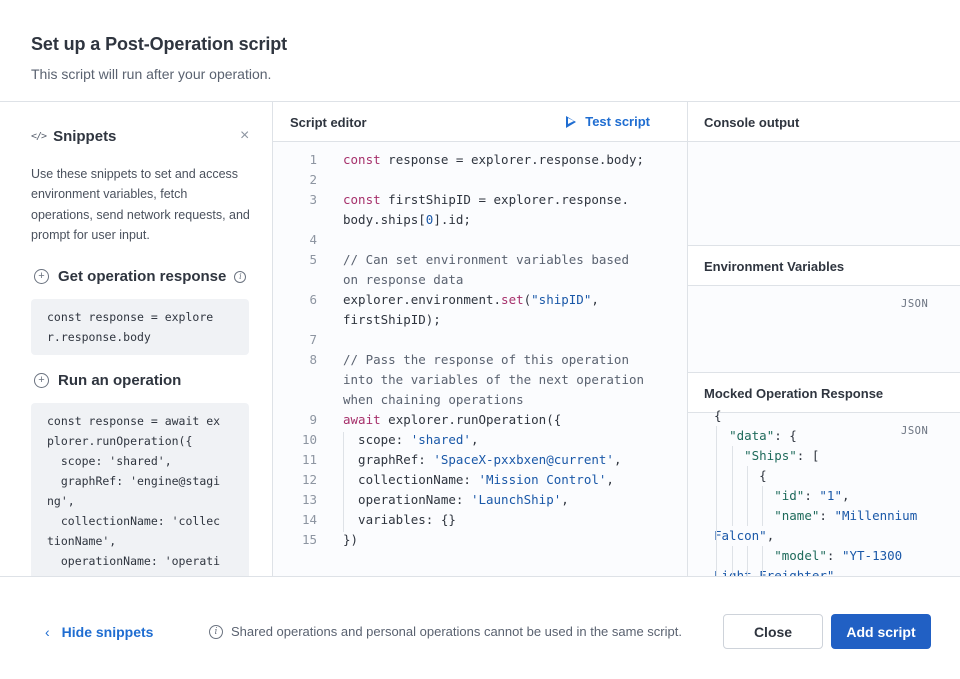 The width and height of the screenshot is (960, 679). Describe the element at coordinates (824, 194) in the screenshot. I see `console-output-area` at that location.